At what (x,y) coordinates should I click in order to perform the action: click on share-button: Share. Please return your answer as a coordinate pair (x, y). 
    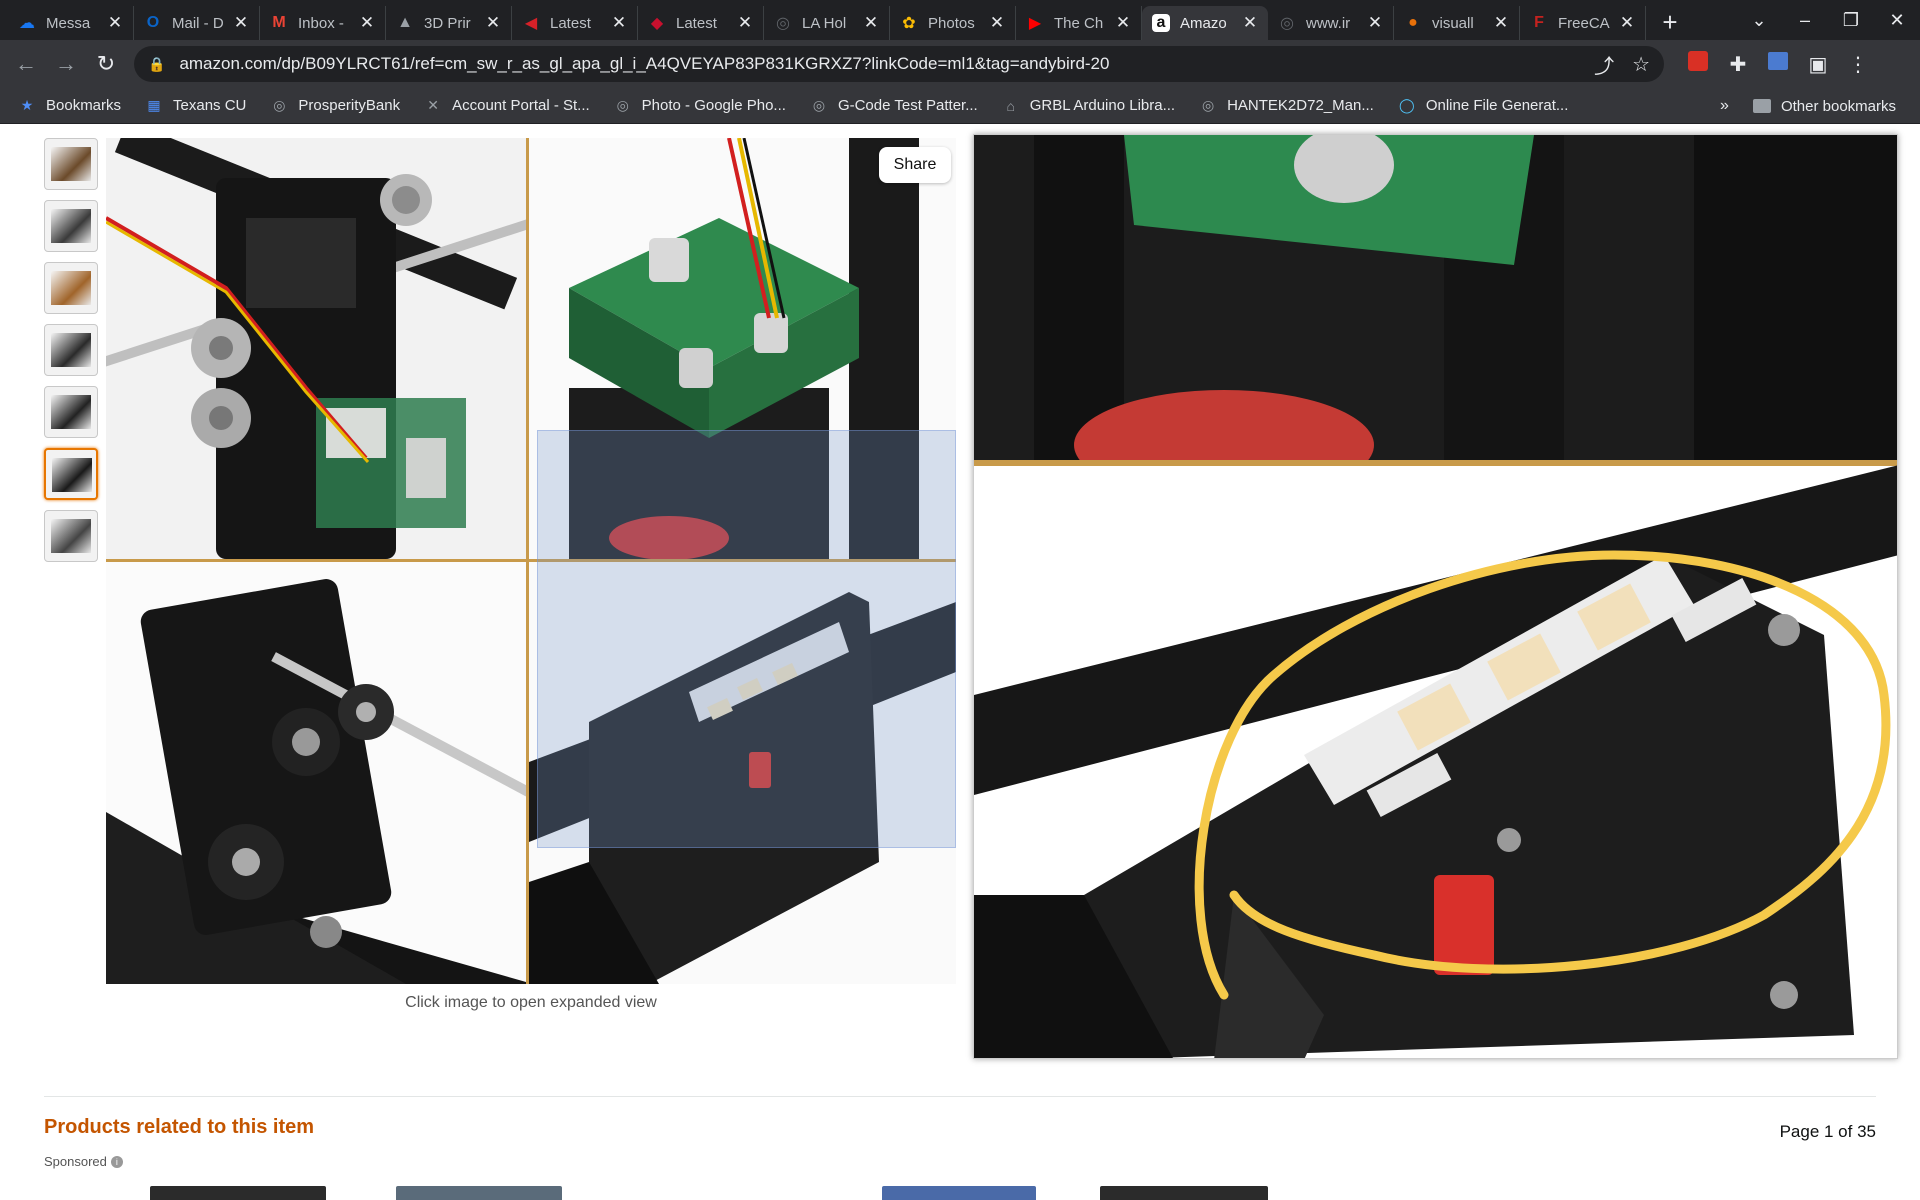
    Looking at the image, I should click on (915, 165).